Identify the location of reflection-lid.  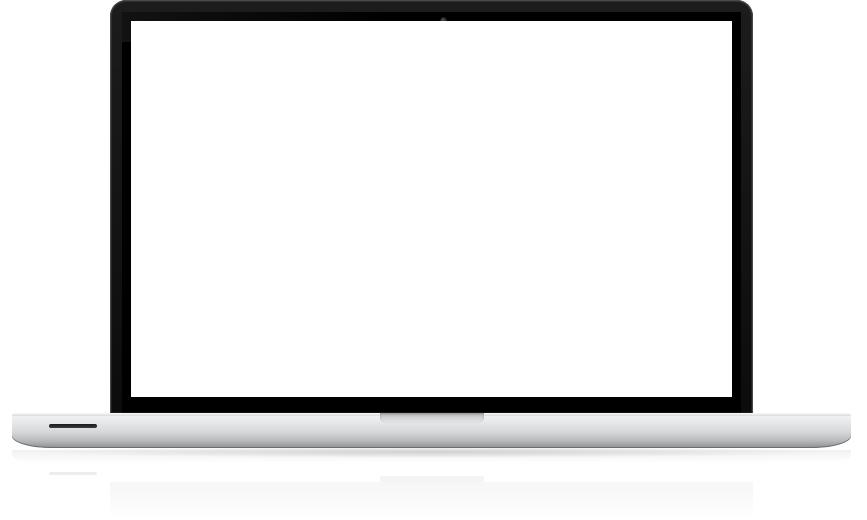
(431, 501).